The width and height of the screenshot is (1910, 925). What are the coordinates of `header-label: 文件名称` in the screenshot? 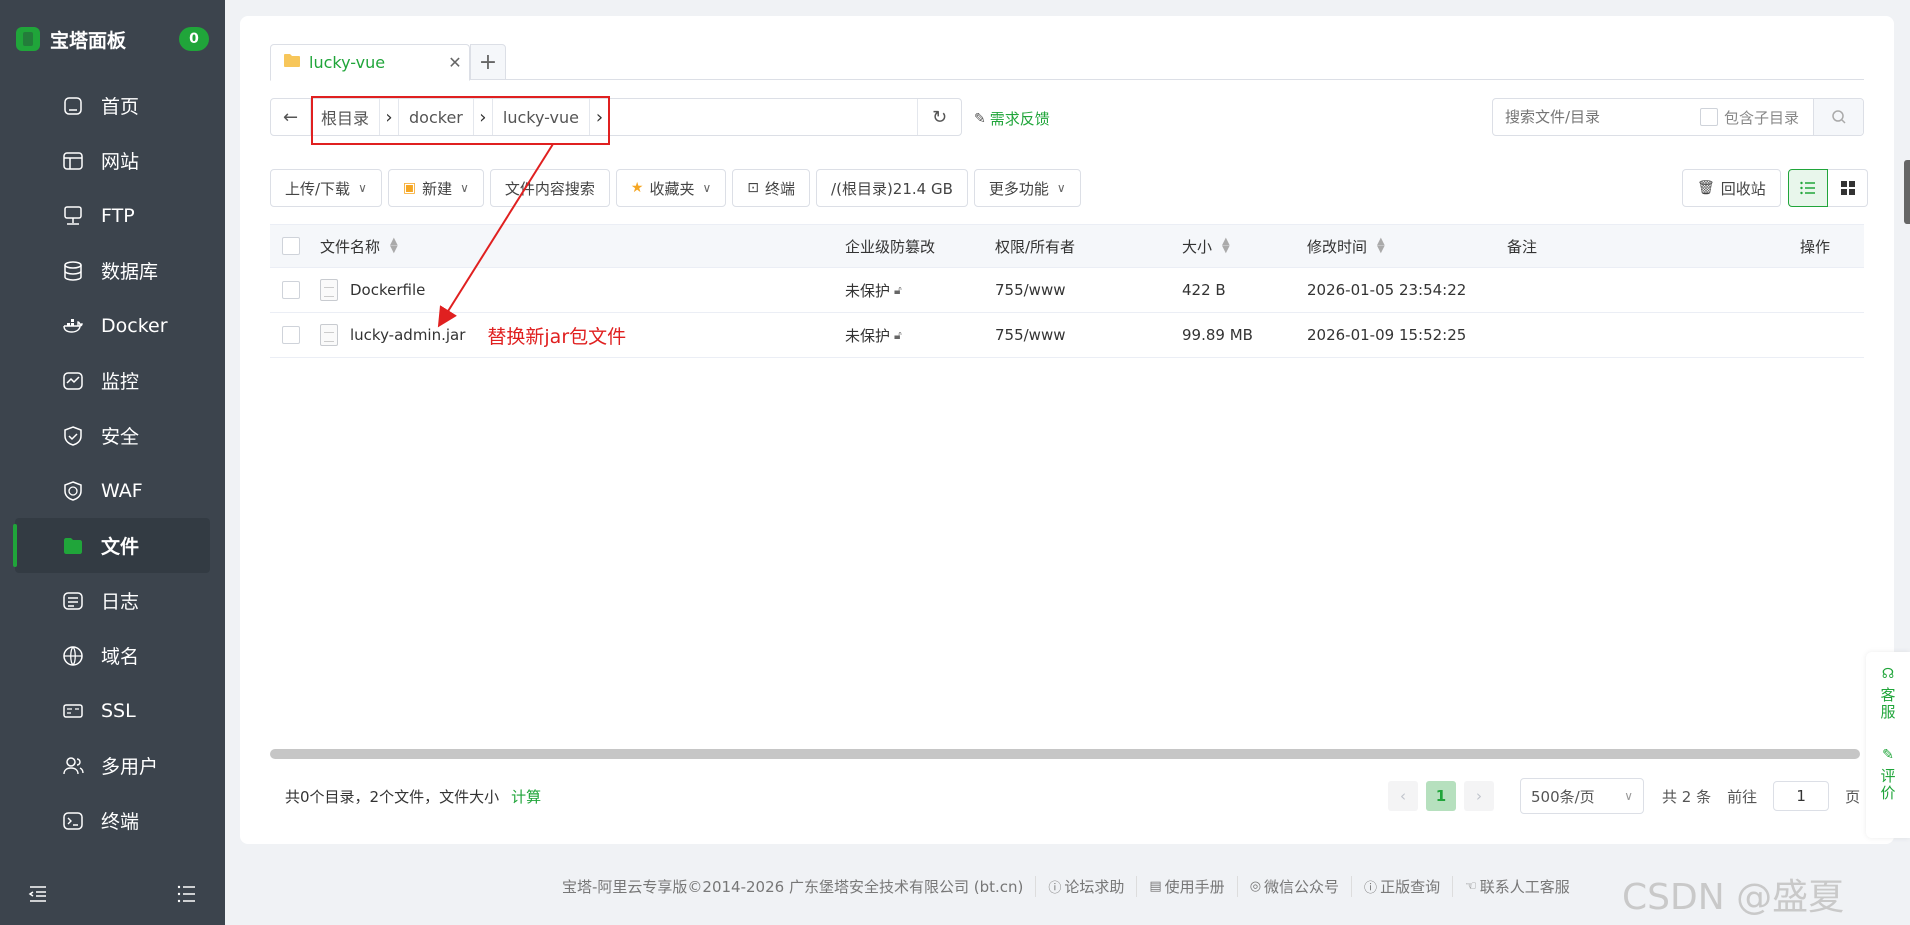 It's located at (350, 246).